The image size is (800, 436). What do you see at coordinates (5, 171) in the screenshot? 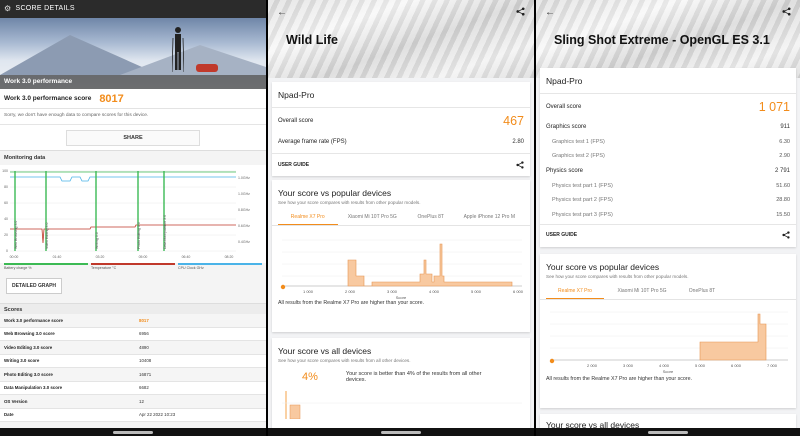
I see `y-tick-label: 100` at bounding box center [5, 171].